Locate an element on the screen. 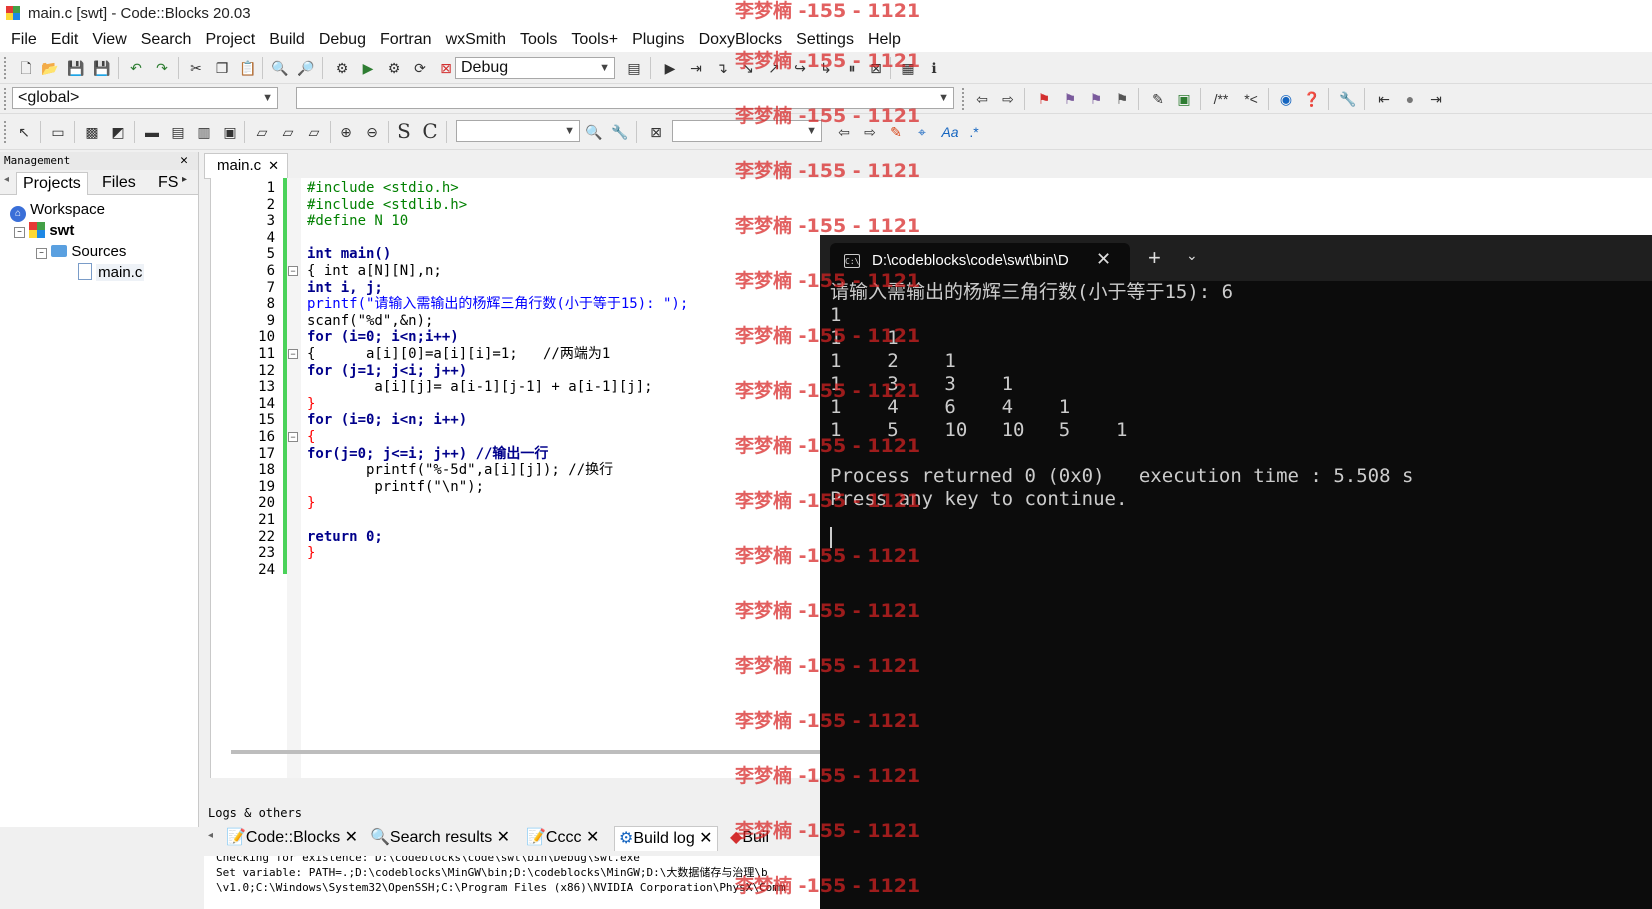 The width and height of the screenshot is (1652, 909). replace-icon: 🔎 is located at coordinates (306, 68).